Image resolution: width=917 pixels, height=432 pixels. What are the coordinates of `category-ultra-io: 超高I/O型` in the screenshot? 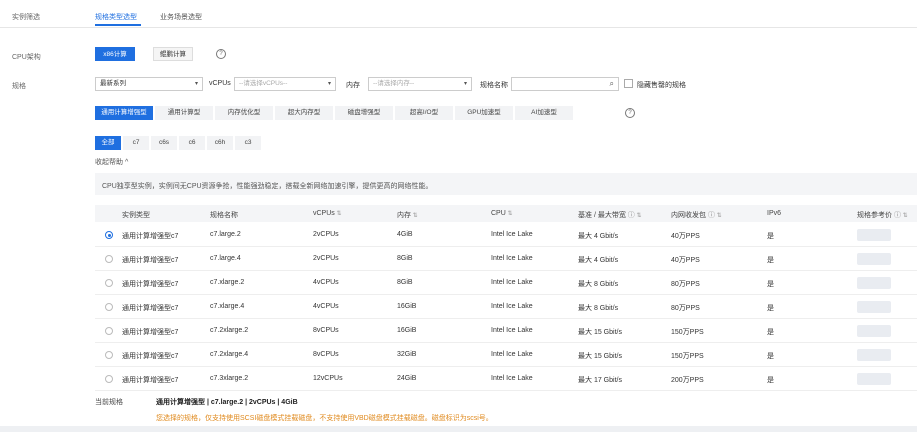 It's located at (424, 113).